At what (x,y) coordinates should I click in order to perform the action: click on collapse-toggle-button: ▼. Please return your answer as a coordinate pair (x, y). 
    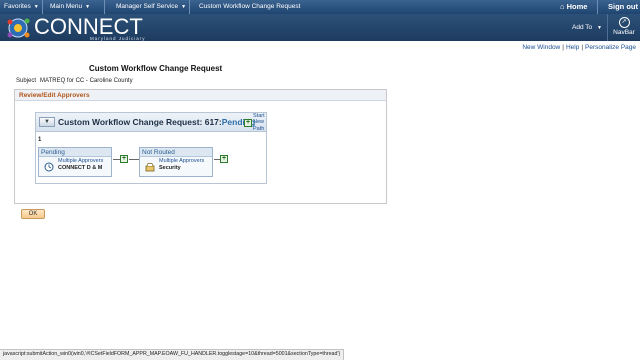
    Looking at the image, I should click on (47, 122).